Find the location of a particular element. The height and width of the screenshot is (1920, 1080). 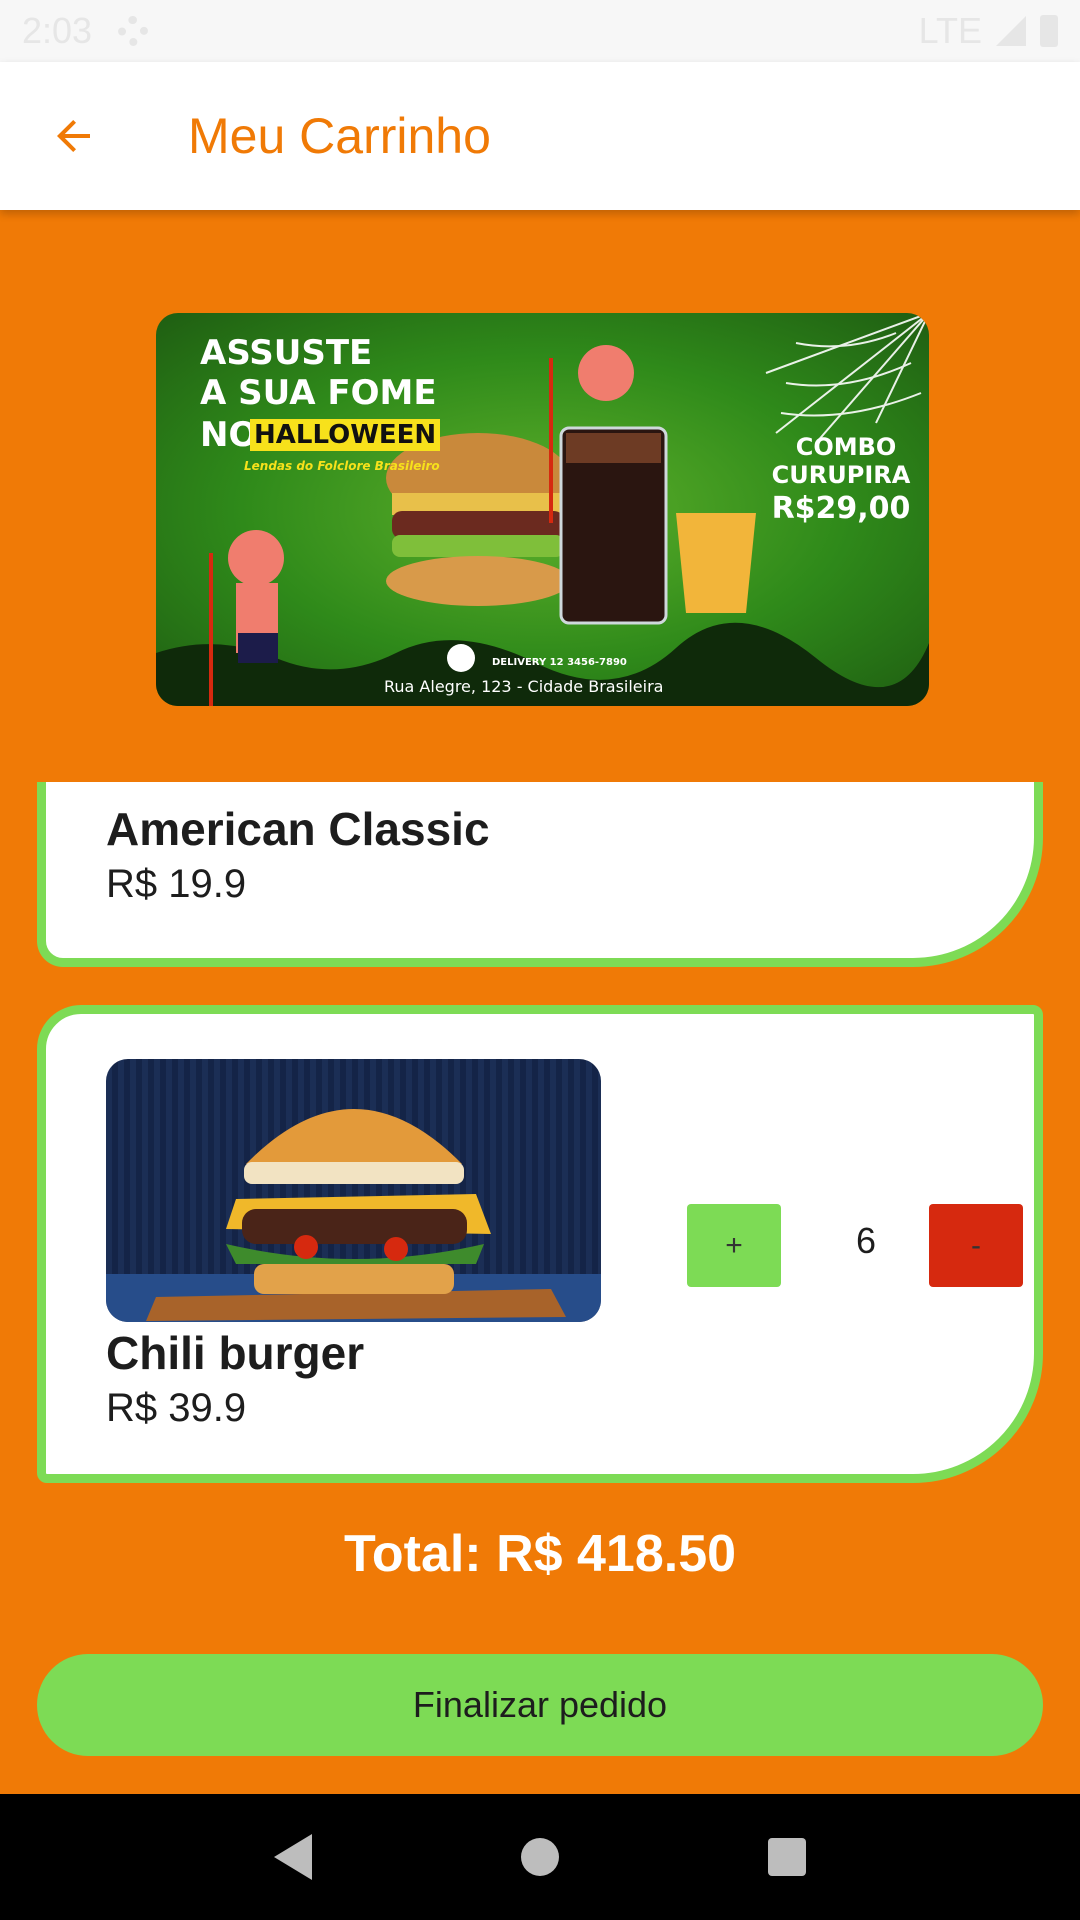

banner-headline-highlight: HALLOWEEN is located at coordinates (345, 435).